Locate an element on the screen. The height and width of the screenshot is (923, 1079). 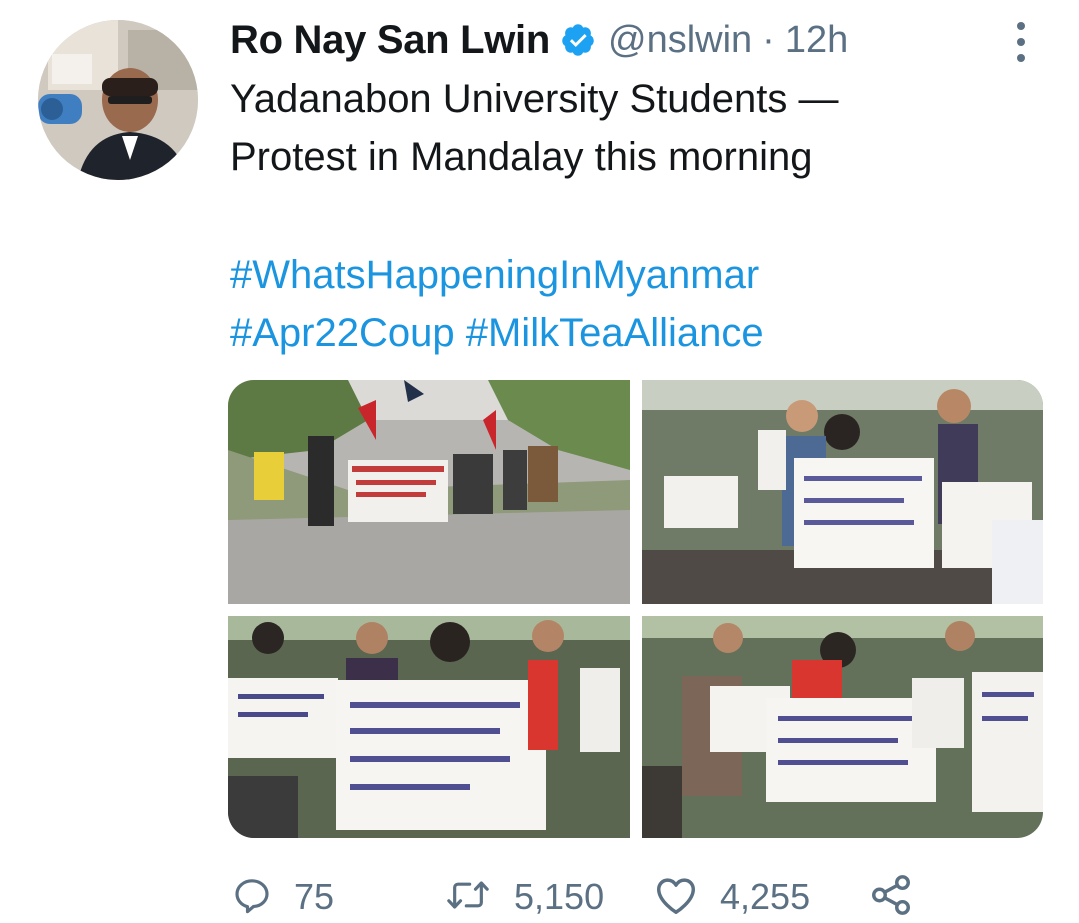
share-button is located at coordinates (891, 897).